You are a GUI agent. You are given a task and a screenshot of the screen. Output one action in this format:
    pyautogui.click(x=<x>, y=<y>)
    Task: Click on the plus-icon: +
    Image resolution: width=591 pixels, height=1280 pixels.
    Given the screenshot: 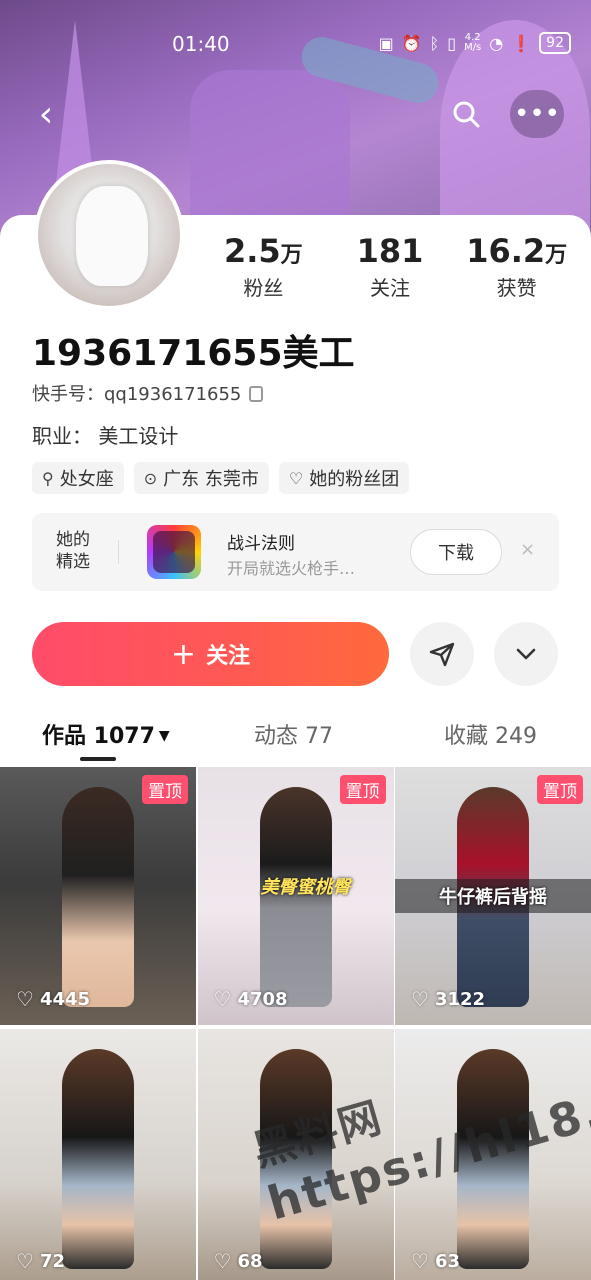 What is the action you would take?
    pyautogui.click(x=183, y=654)
    